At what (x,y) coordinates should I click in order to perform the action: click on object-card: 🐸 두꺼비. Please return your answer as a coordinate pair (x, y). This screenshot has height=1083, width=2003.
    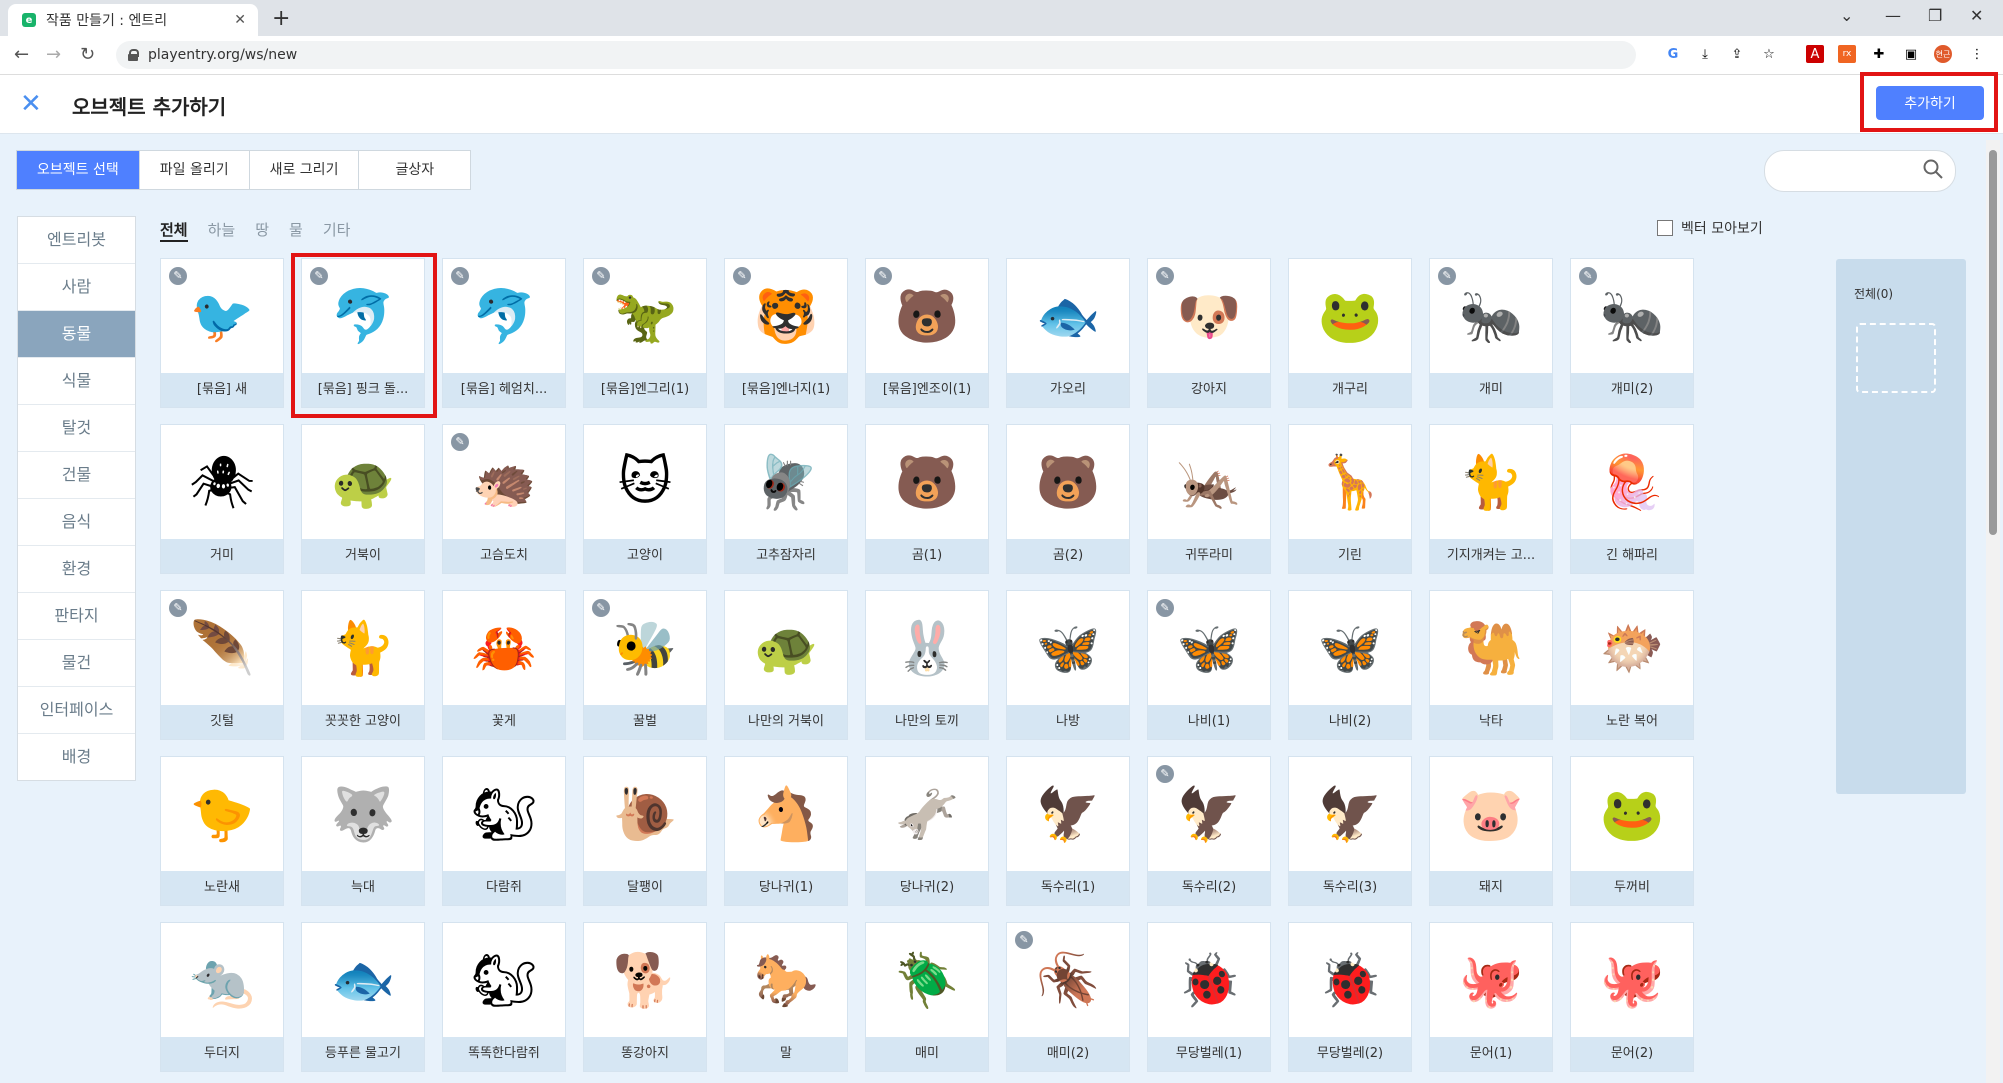
    Looking at the image, I should click on (1632, 831).